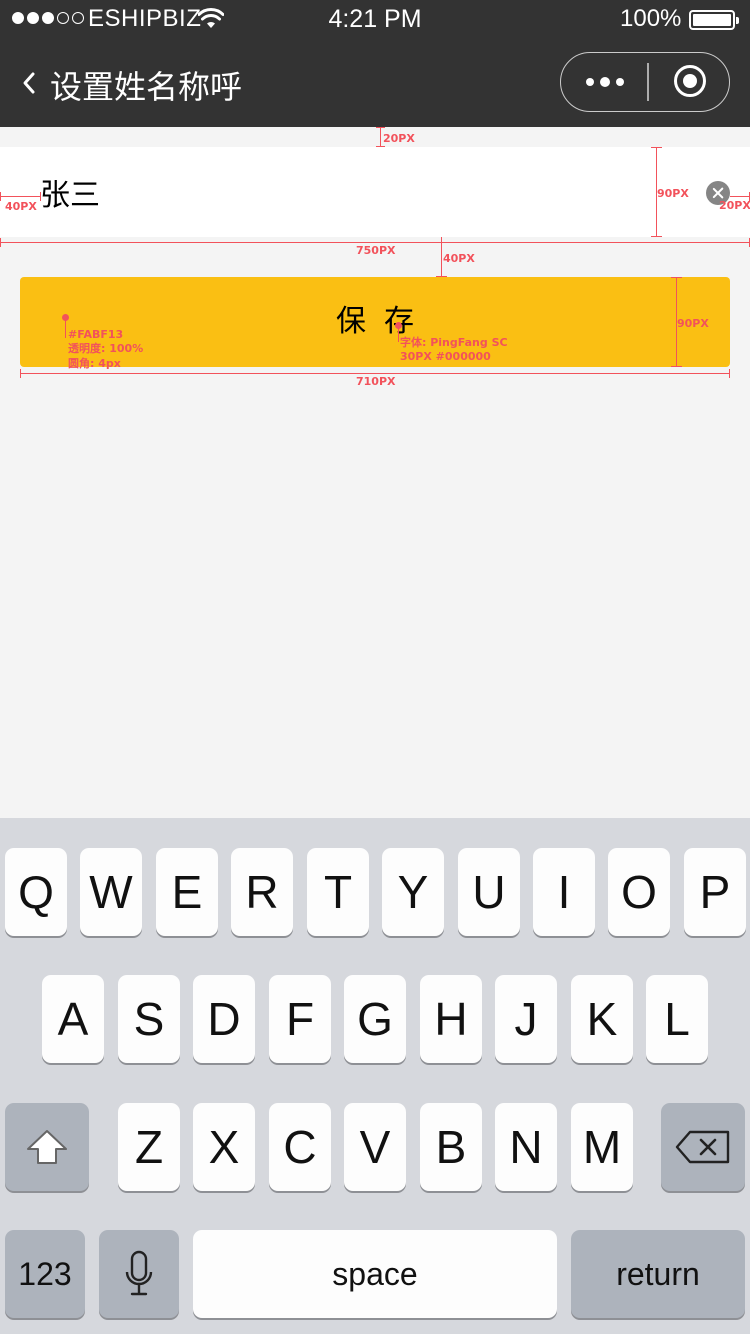 The width and height of the screenshot is (750, 1334). What do you see at coordinates (146, 87) in the screenshot?
I see `page-title: 设置姓名称呼` at bounding box center [146, 87].